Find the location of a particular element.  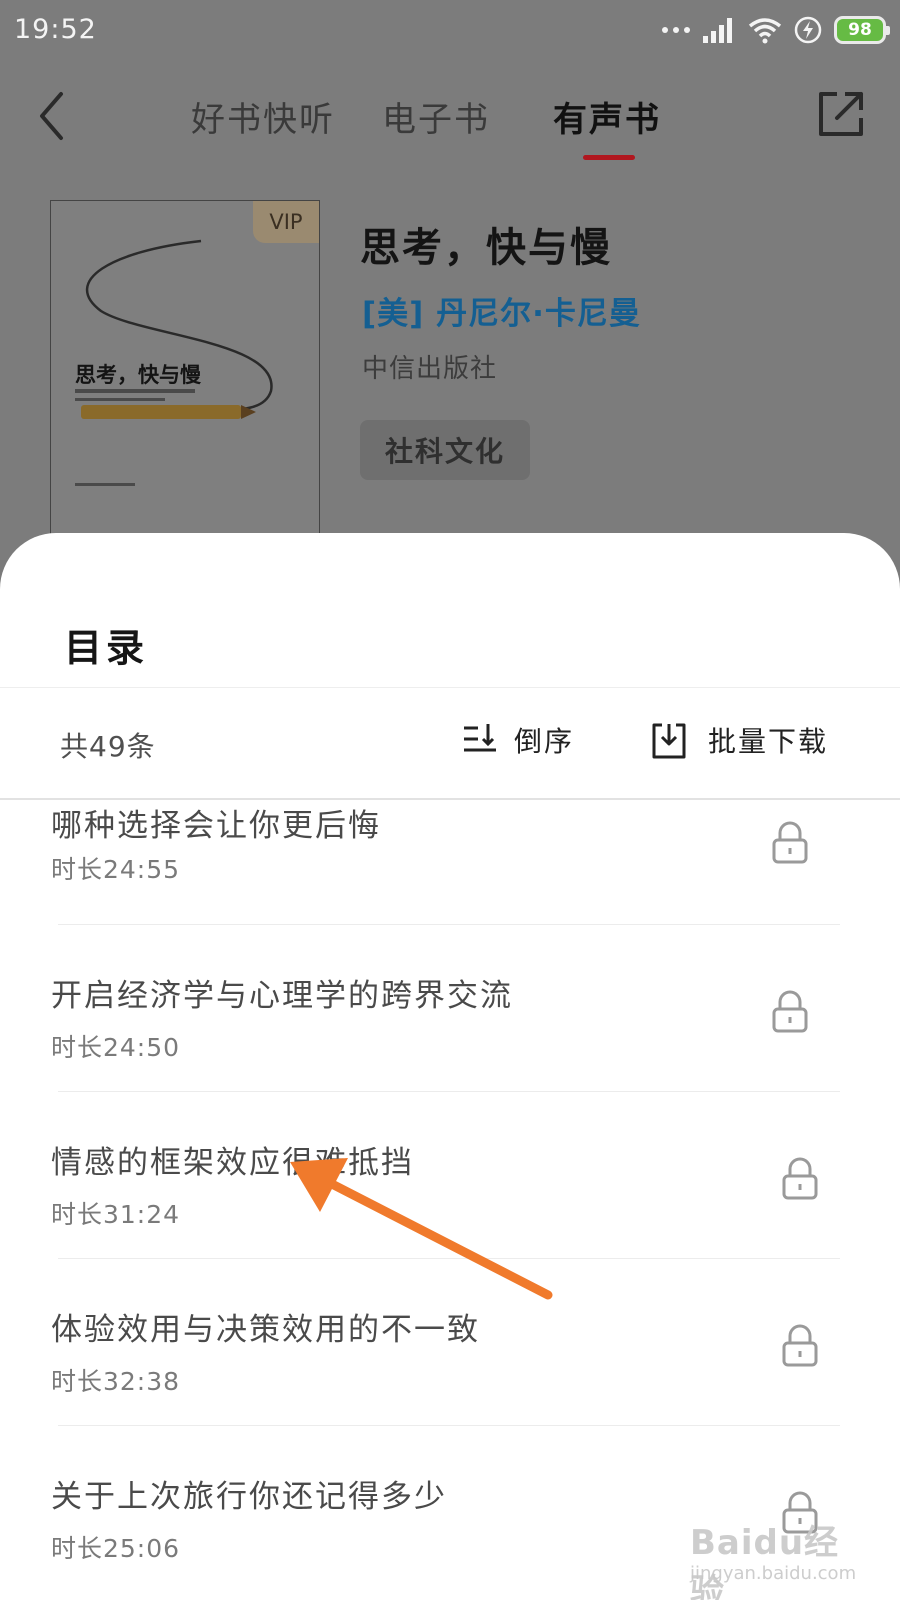

status-time: 19:52 is located at coordinates (55, 29).